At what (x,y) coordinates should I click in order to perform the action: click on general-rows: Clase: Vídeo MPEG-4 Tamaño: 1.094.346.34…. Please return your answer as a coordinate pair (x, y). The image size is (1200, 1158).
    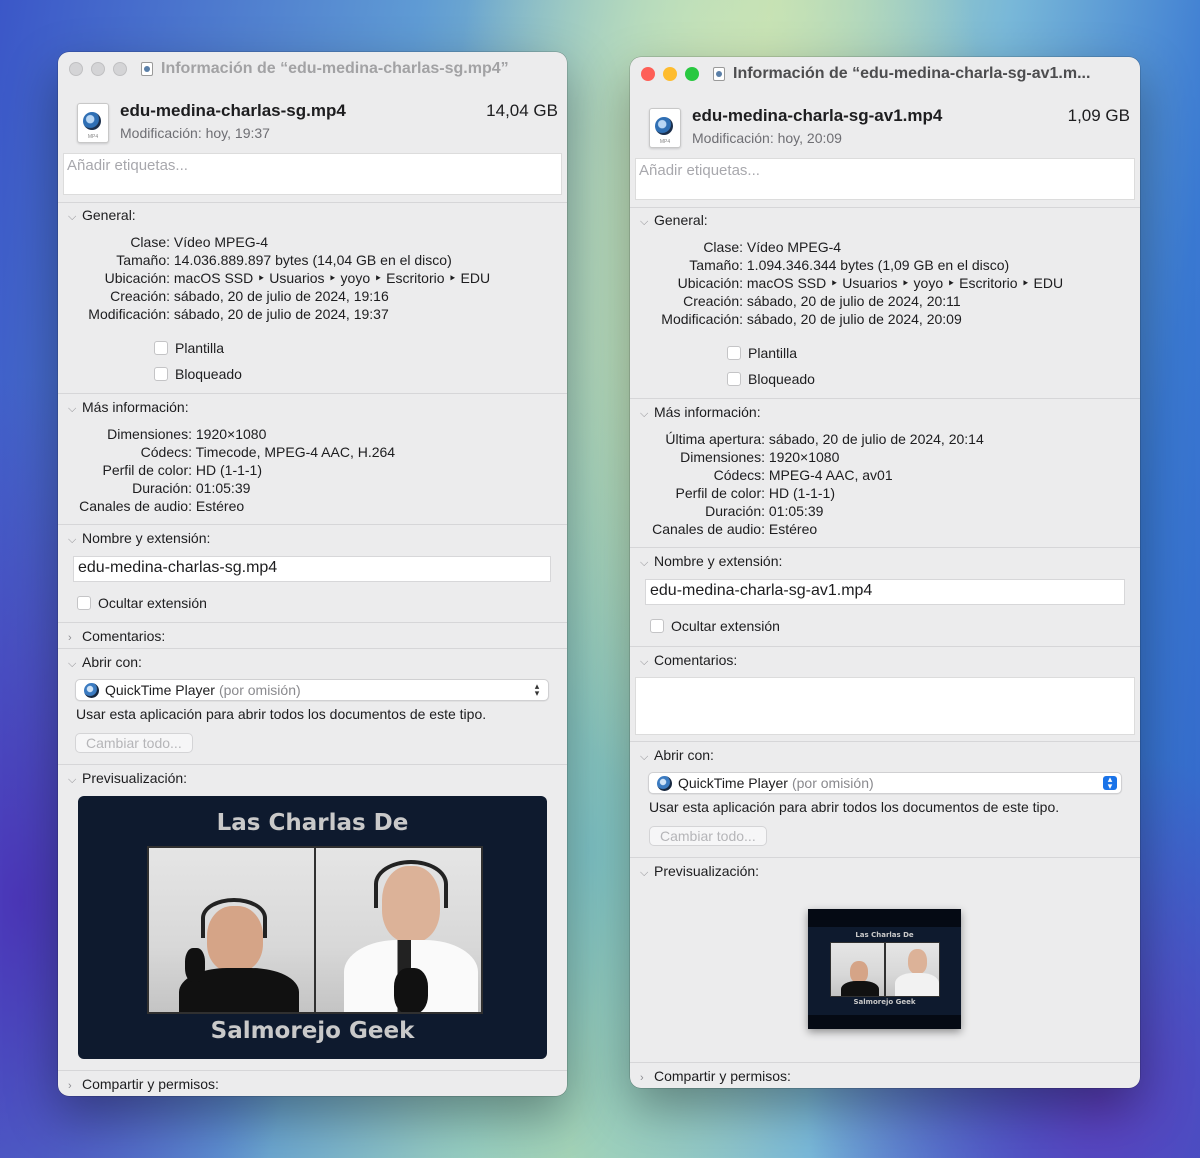
    Looking at the image, I should click on (862, 283).